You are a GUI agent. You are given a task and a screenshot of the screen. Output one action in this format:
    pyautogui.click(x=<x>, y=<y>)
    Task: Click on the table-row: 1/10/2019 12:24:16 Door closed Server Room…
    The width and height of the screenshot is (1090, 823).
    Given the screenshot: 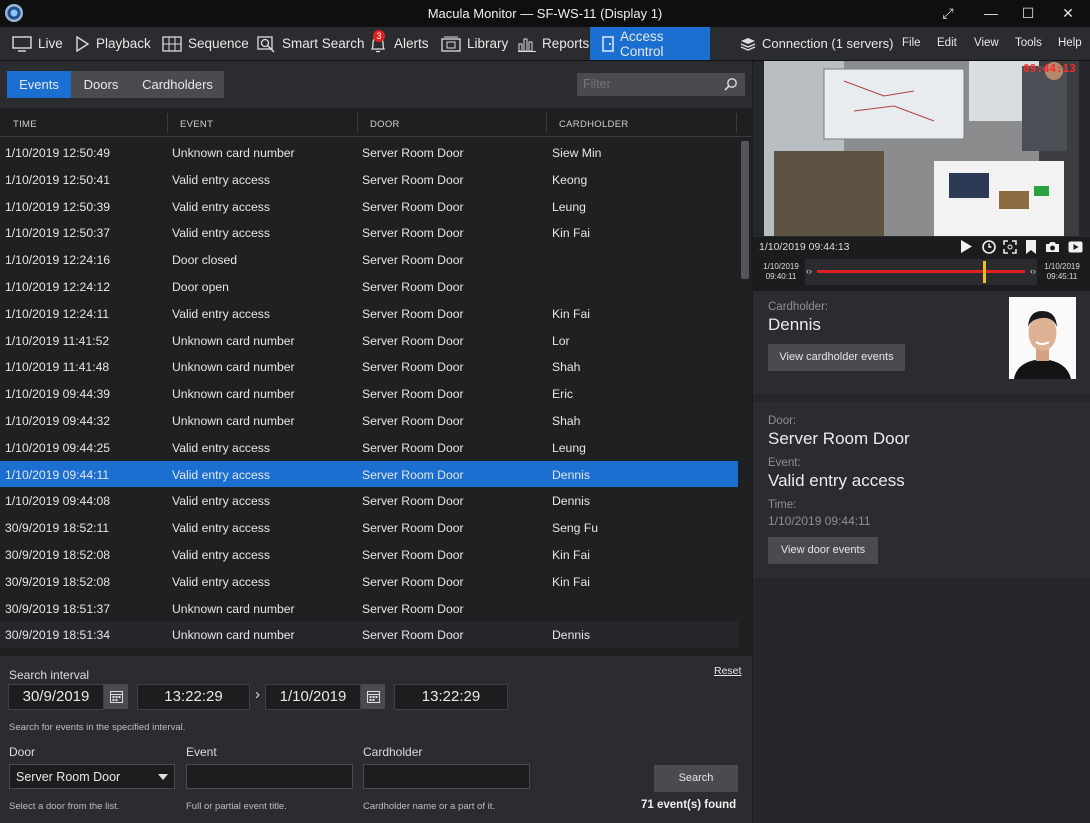 What is the action you would take?
    pyautogui.click(x=369, y=259)
    